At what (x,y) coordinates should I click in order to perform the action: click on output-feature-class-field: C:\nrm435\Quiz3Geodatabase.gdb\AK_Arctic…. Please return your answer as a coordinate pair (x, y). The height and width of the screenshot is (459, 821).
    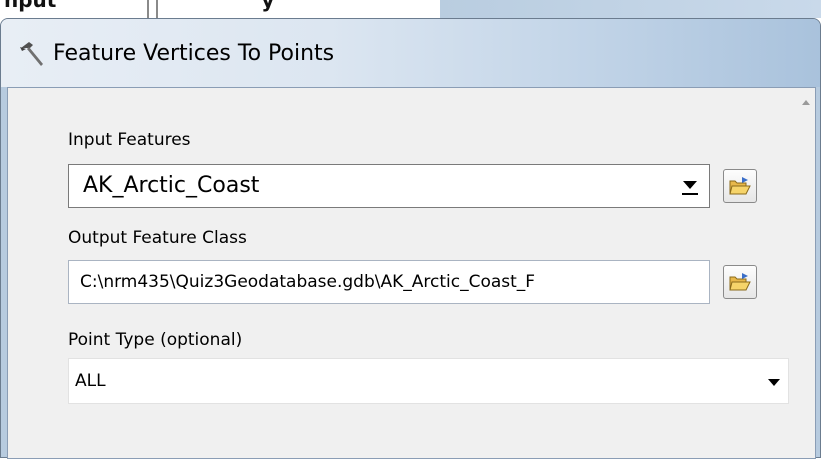
    Looking at the image, I should click on (389, 282).